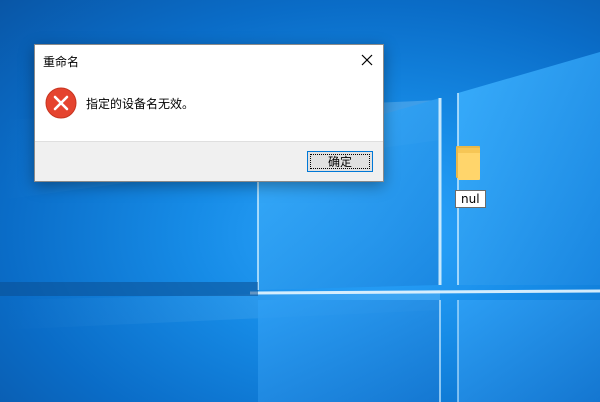  What do you see at coordinates (468, 162) in the screenshot?
I see `folder-icon` at bounding box center [468, 162].